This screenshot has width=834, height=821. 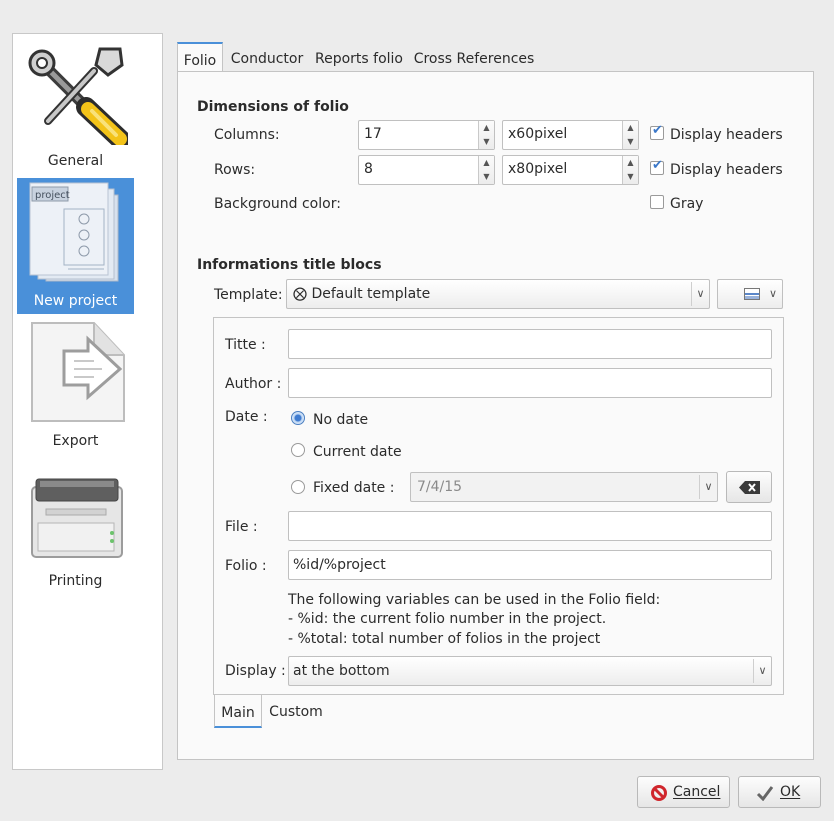 I want to click on dimensions-title: Dimensions of folio, so click(x=273, y=107).